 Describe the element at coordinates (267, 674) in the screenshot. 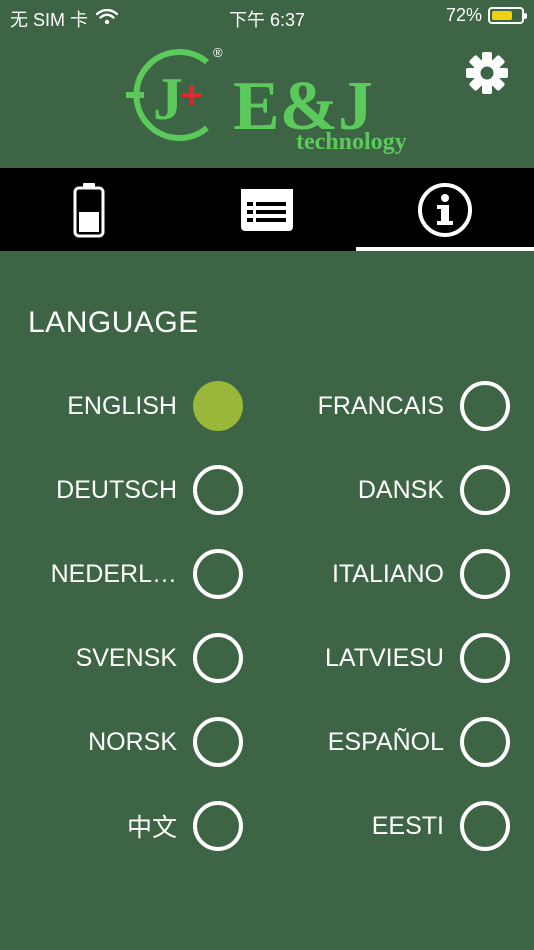

I see `language-row: SVENSK LATVIESU` at that location.